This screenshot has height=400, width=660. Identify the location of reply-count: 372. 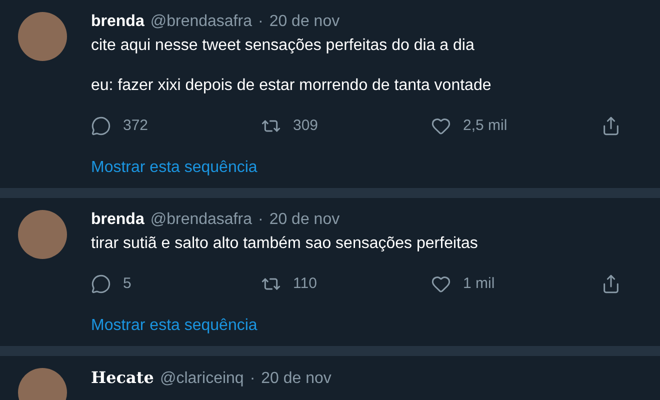
(135, 126).